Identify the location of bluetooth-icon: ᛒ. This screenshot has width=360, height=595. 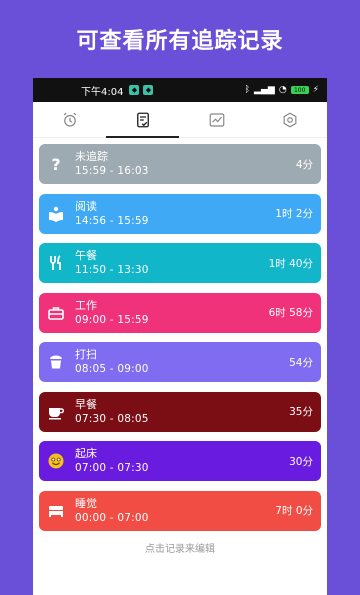
(247, 90).